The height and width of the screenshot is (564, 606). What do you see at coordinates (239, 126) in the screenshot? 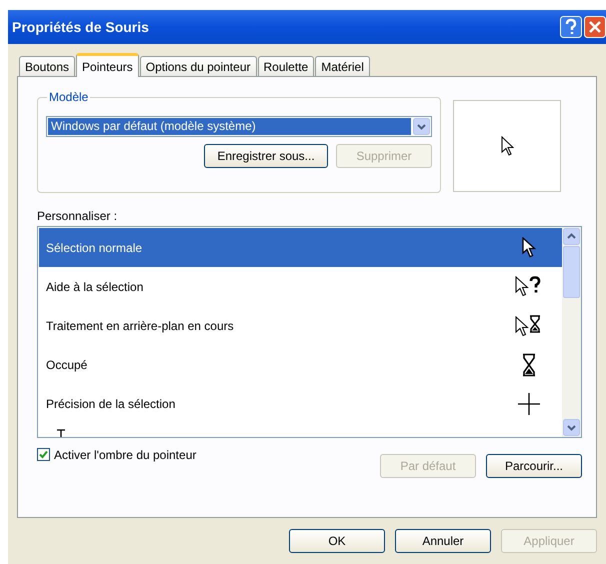
I see `scheme-dropdown: Windows par défaut (modèle système)` at bounding box center [239, 126].